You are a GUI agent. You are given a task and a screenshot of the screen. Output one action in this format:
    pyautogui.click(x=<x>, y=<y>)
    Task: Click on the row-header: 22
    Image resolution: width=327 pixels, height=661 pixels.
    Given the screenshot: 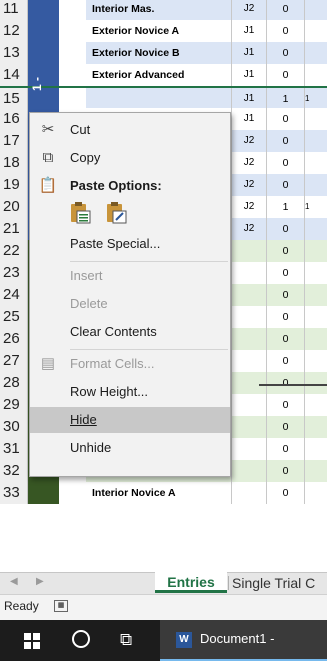 What is the action you would take?
    pyautogui.click(x=14, y=251)
    